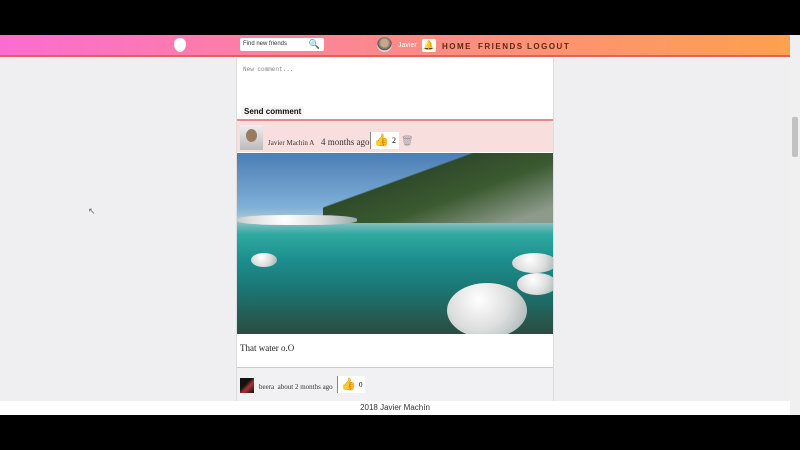  What do you see at coordinates (291, 143) in the screenshot?
I see `post-author: Javier Machín A` at bounding box center [291, 143].